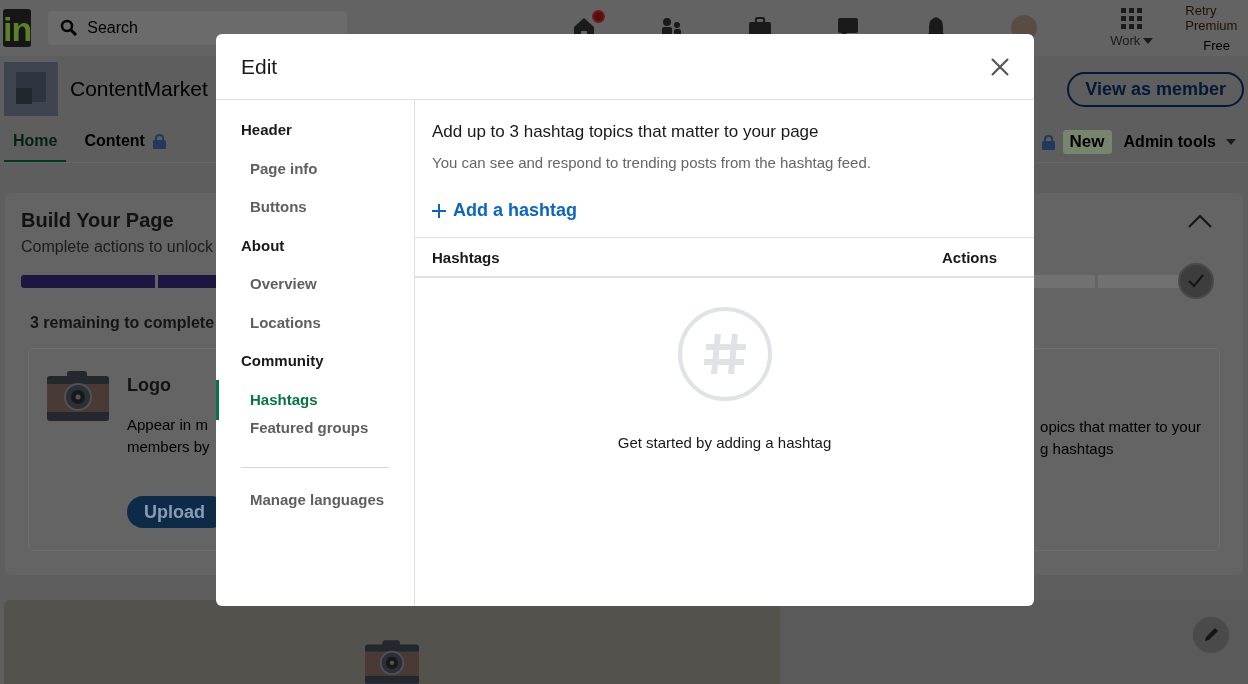 This screenshot has height=684, width=1248. I want to click on card-subtitle: Complete actions to unlock, so click(117, 247).